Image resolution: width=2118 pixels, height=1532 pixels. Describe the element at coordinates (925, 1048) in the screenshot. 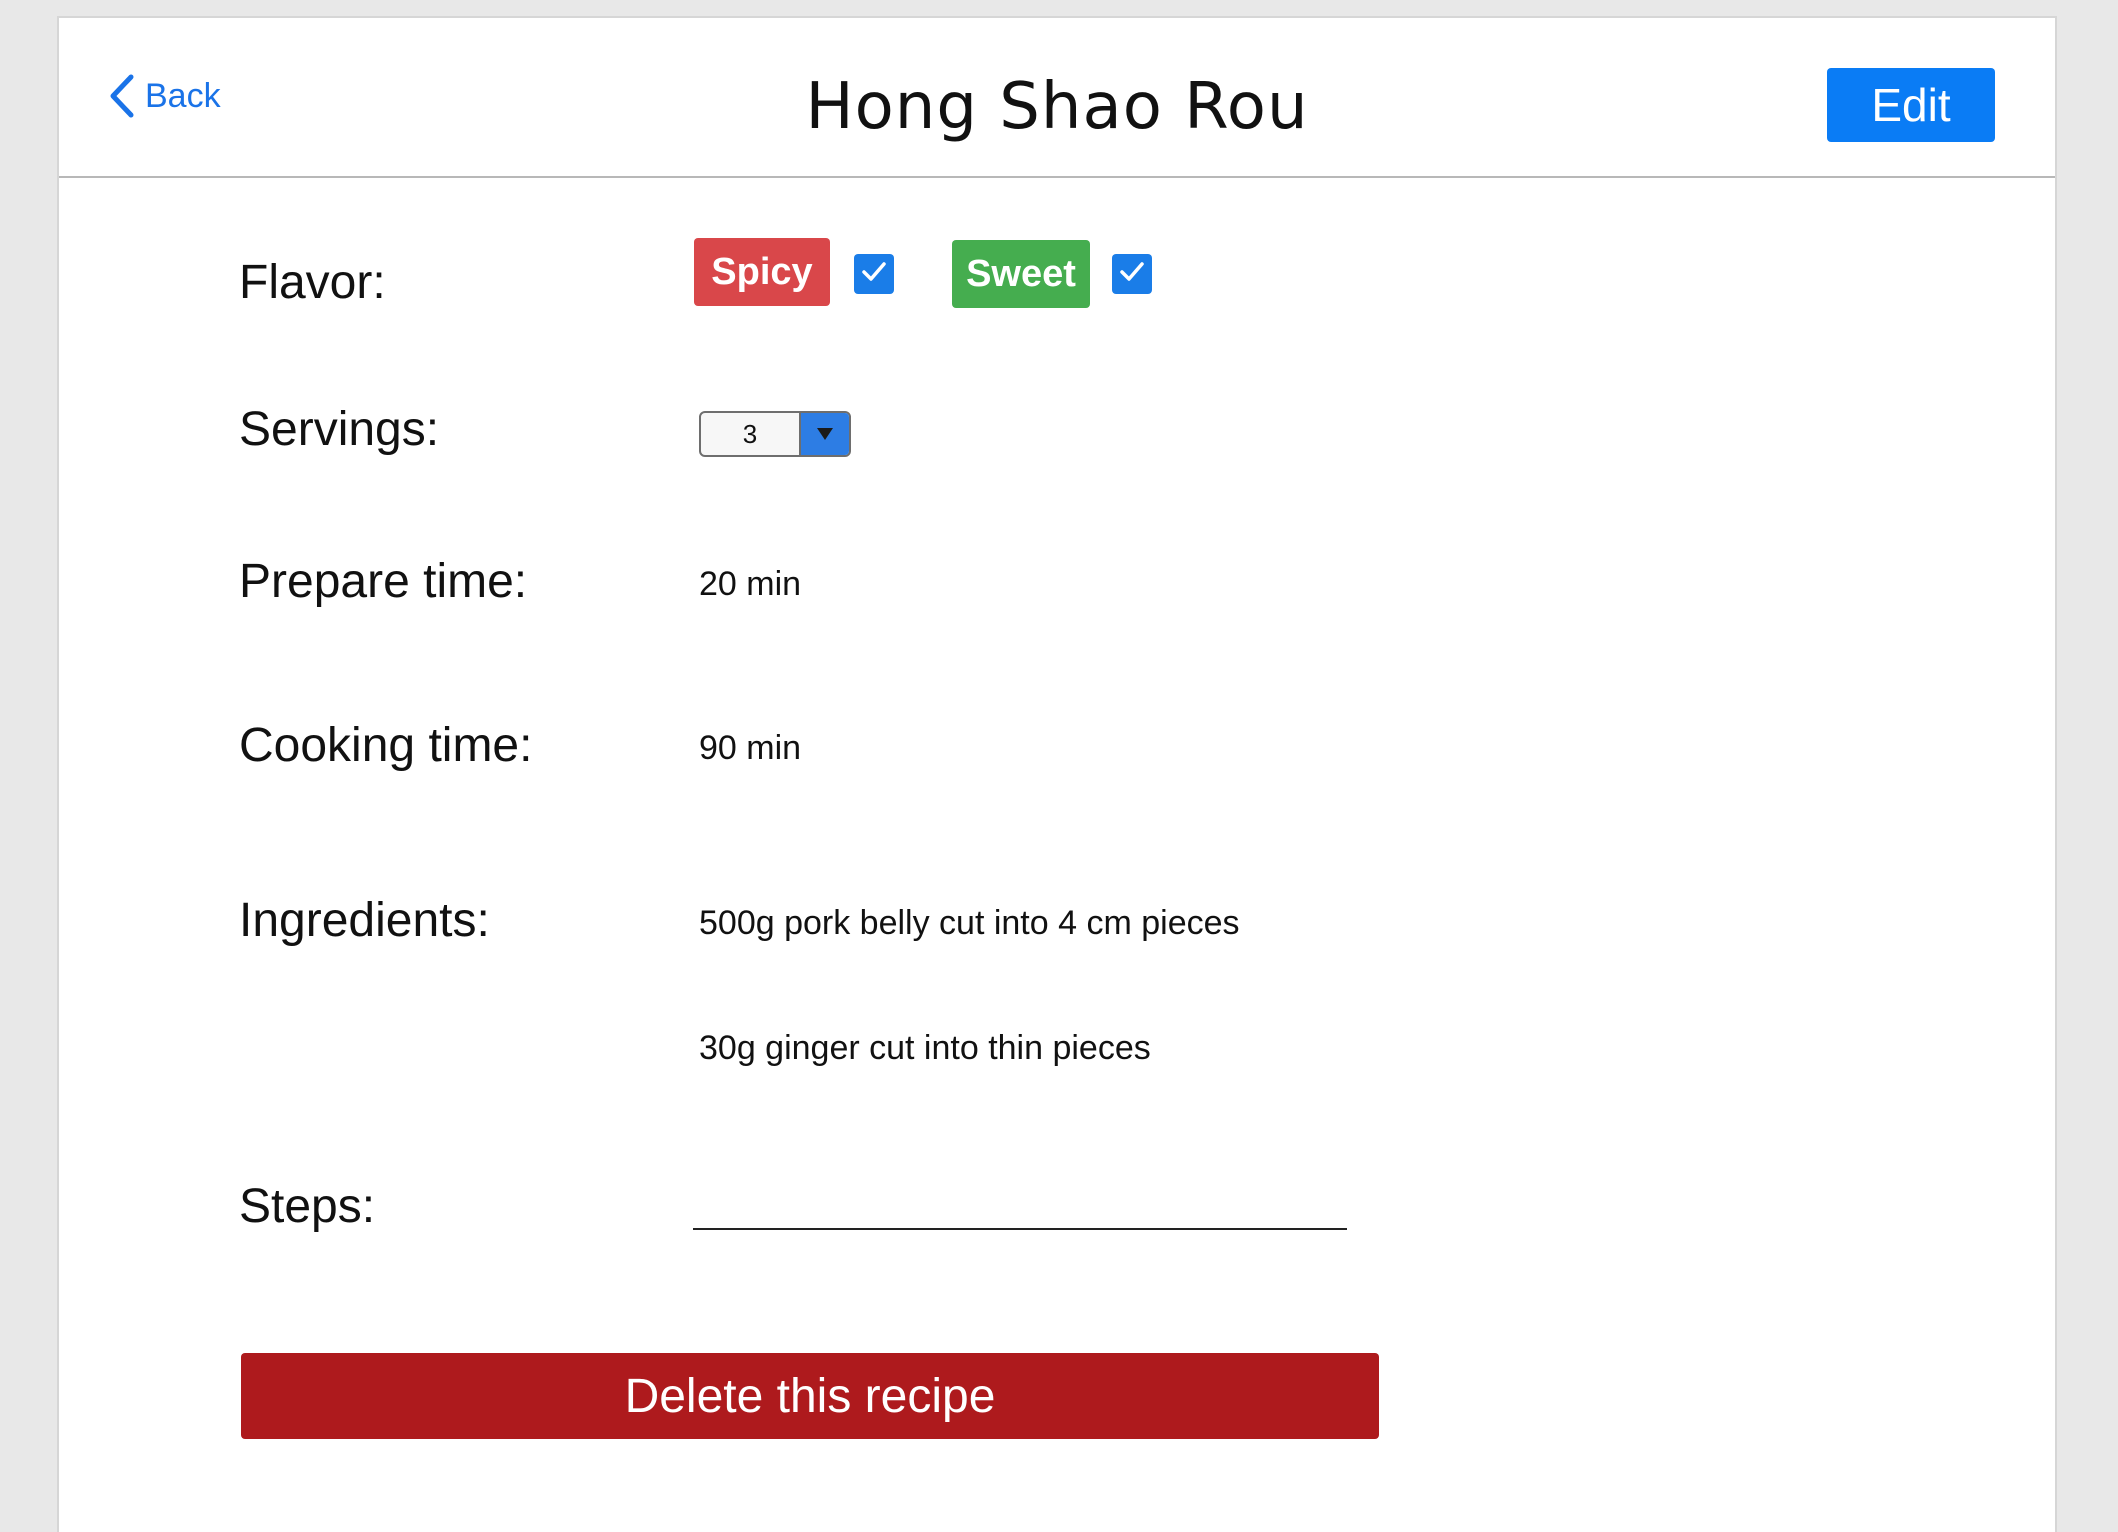

I see `ingredient-item: 30g ginger cut into thin pieces` at that location.